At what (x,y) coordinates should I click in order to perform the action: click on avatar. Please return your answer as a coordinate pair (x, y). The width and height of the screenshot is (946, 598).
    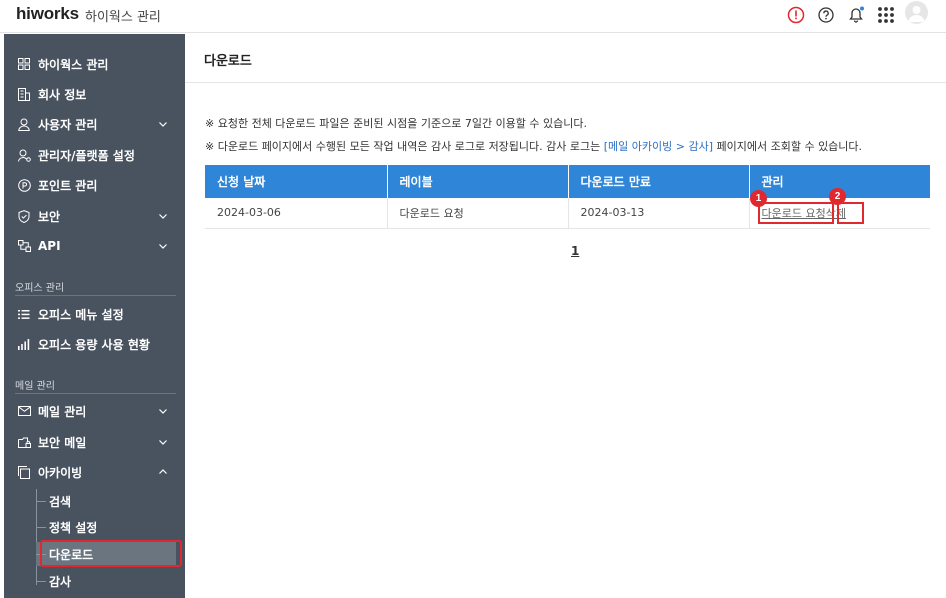
    Looking at the image, I should click on (916, 12).